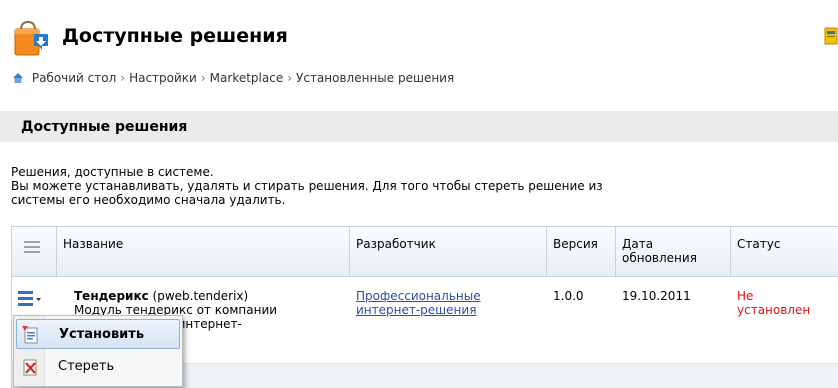  I want to click on row-developer-cell: Профессиональные интернет-решения, so click(448, 320).